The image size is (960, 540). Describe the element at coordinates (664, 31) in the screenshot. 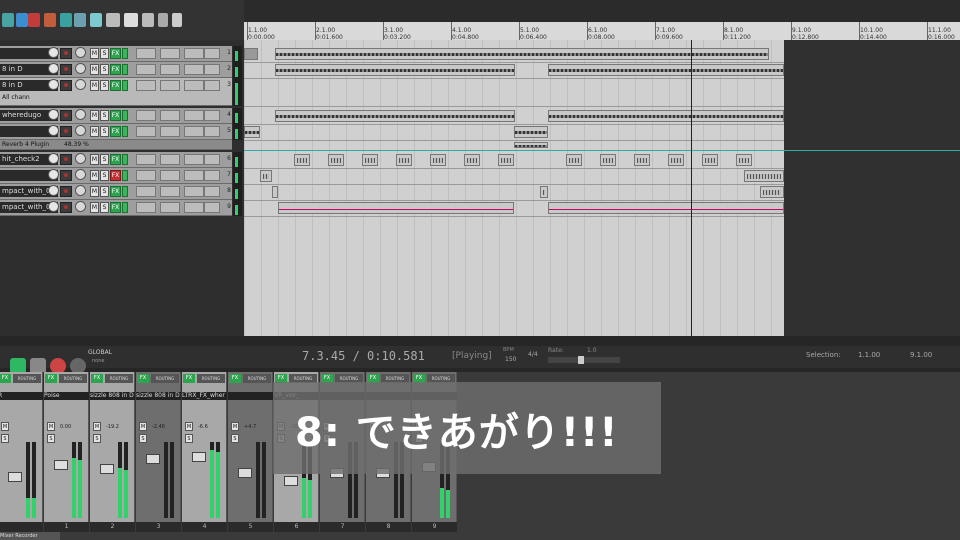

I see `ruler-mark: 7.1.00` at that location.